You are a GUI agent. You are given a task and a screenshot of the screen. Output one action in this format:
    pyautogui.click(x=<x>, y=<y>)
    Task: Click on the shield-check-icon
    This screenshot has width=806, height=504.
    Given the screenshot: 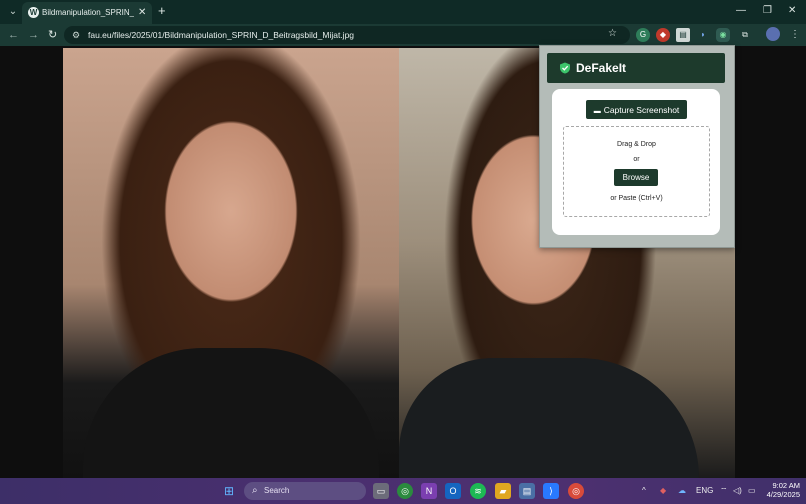 What is the action you would take?
    pyautogui.click(x=565, y=68)
    